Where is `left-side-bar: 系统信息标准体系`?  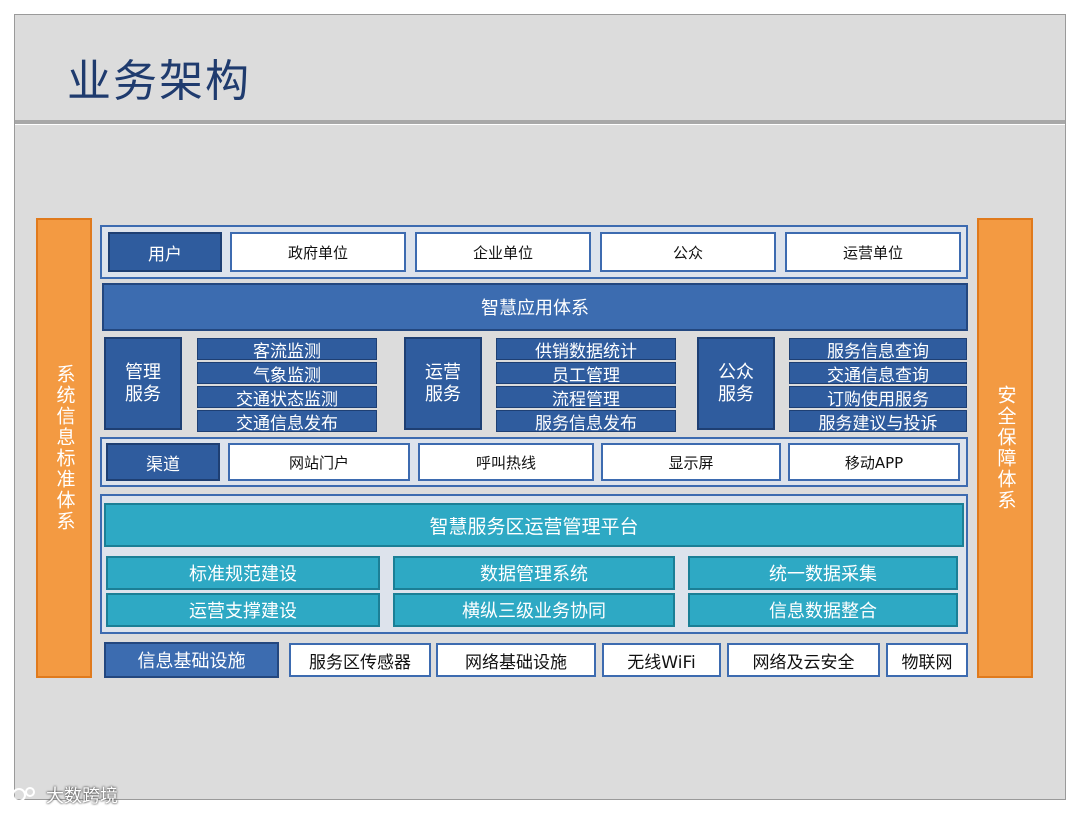
left-side-bar: 系统信息标准体系 is located at coordinates (64, 448).